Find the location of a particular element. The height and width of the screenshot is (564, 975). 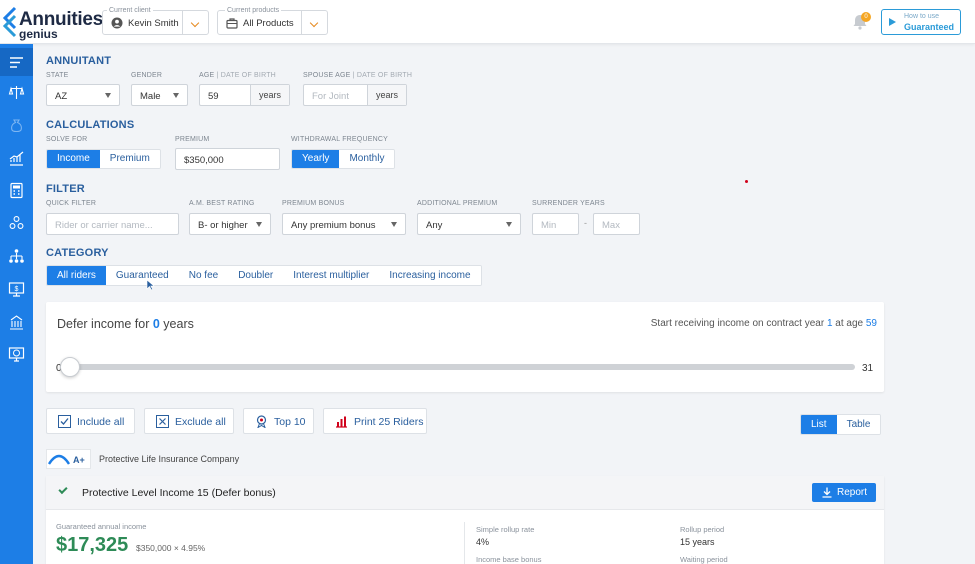

gender-select: Male is located at coordinates (159, 95).